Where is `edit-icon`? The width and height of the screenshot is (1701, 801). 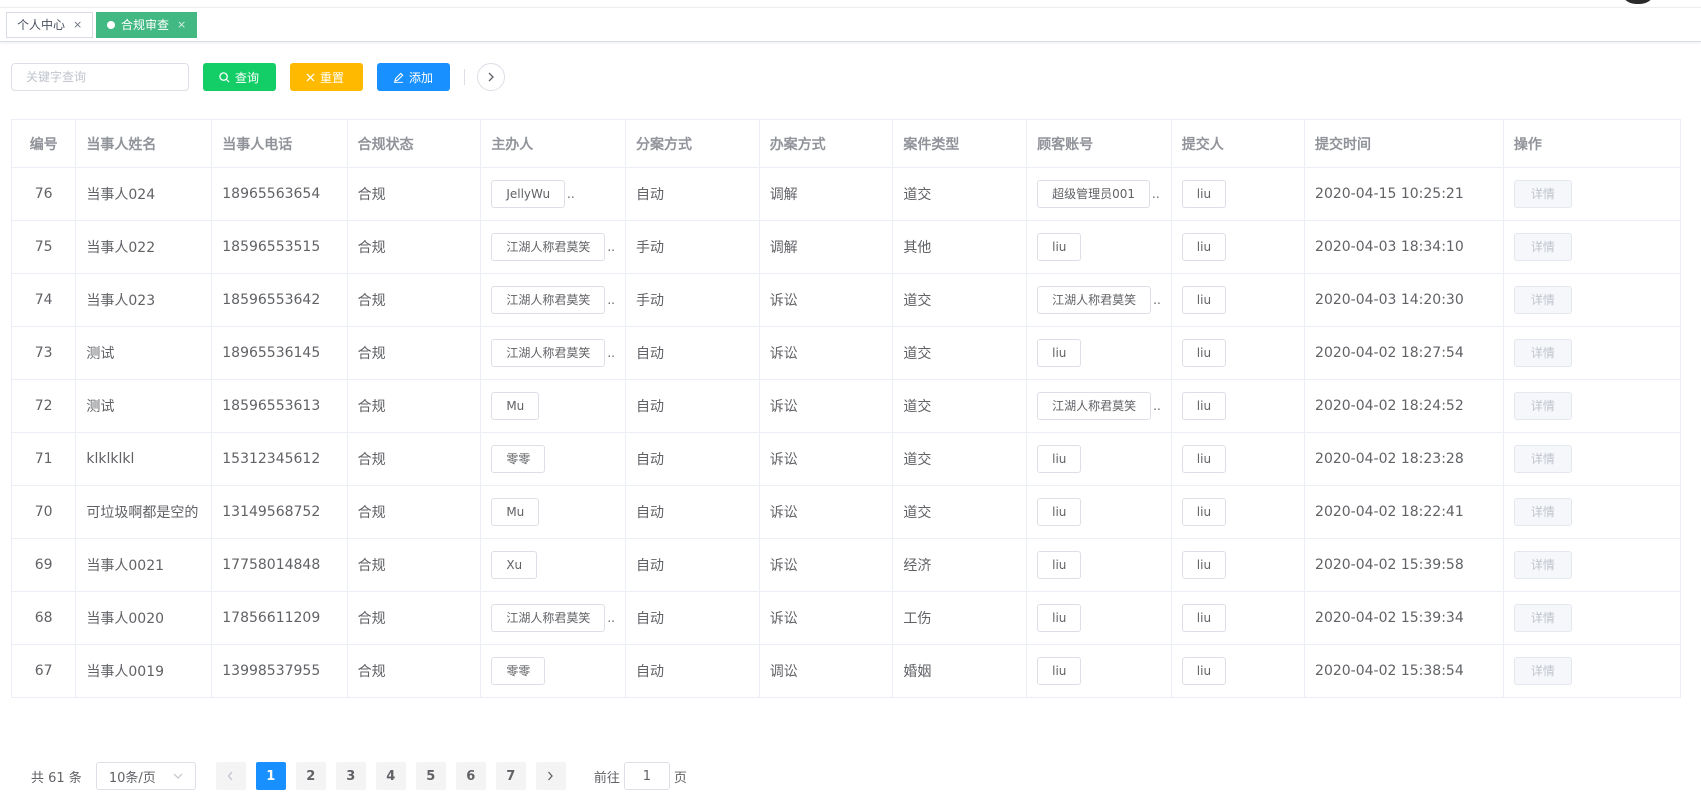
edit-icon is located at coordinates (398, 77).